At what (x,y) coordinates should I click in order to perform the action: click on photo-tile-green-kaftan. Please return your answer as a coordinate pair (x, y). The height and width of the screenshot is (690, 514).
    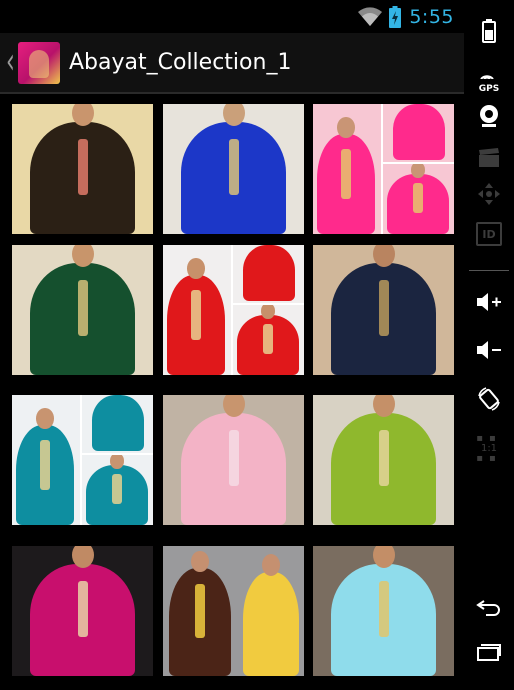
    Looking at the image, I should click on (82, 310).